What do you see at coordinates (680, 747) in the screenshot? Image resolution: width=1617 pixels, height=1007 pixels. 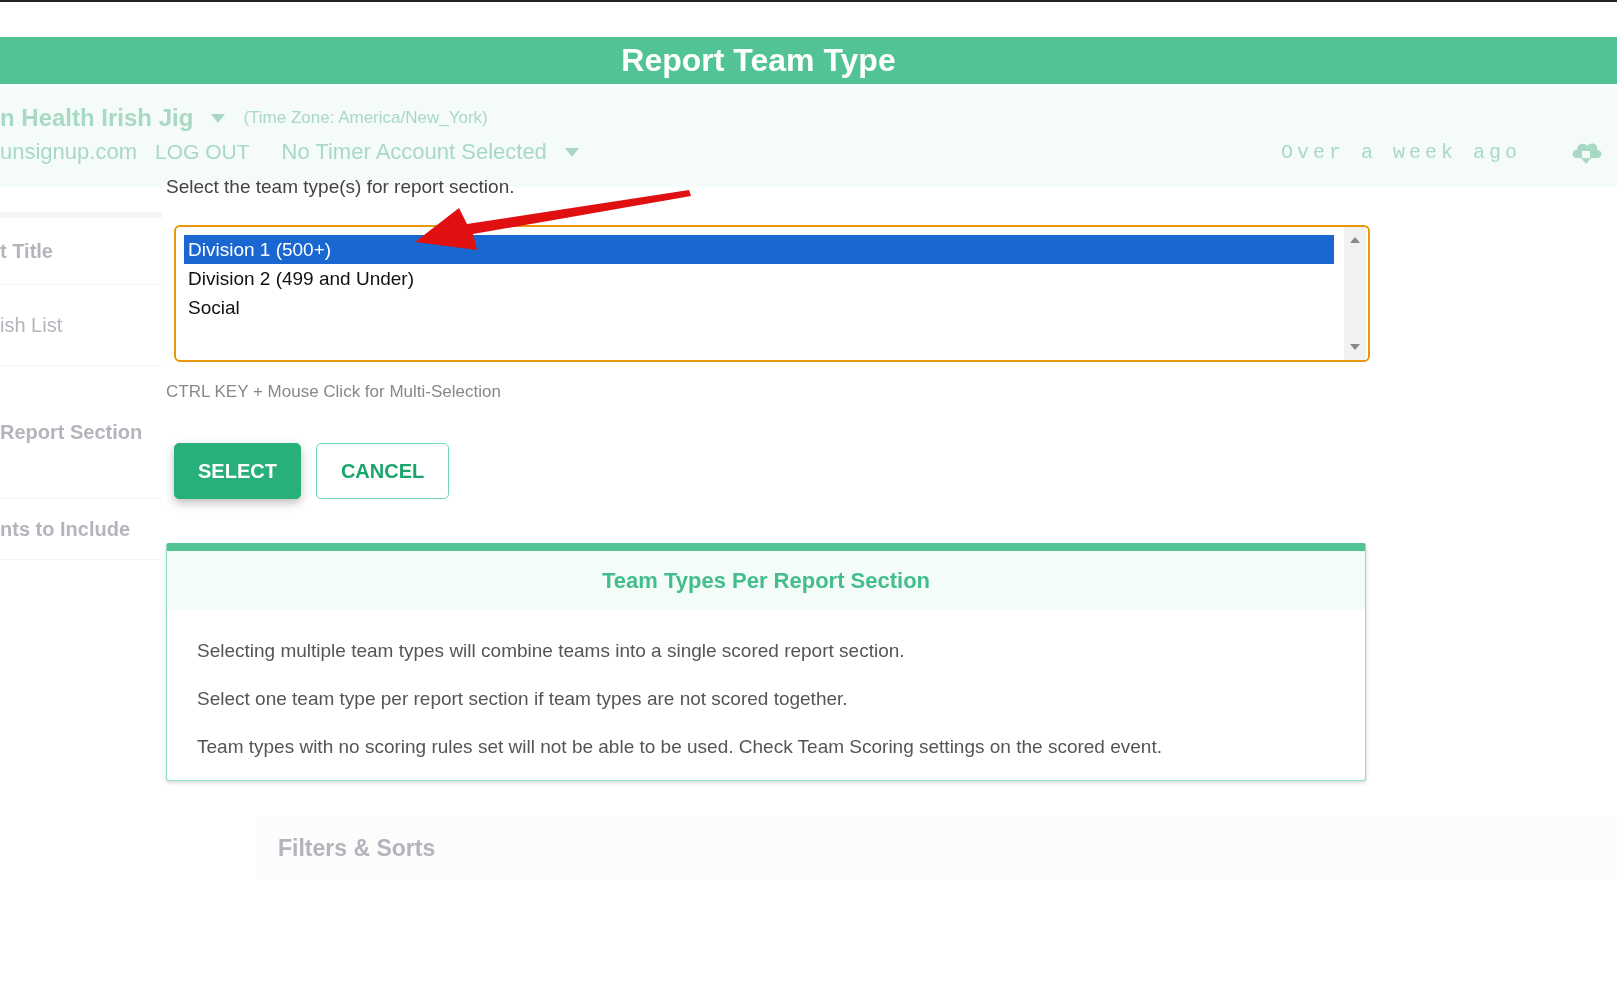 I see `info-paragraph: Team types with no scoring rules set will not be able to be used. Check Team Scoring settings on the scored event.` at bounding box center [680, 747].